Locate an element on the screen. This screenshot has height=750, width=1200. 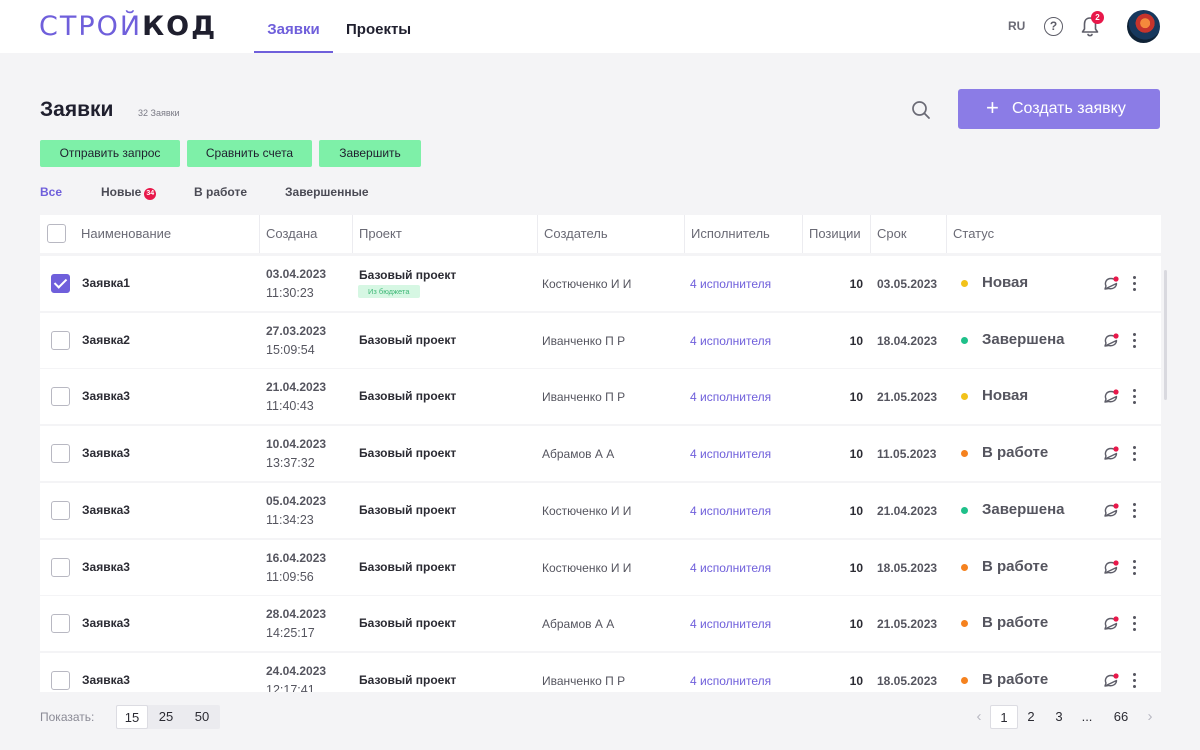
search-icon is located at coordinates (921, 110).